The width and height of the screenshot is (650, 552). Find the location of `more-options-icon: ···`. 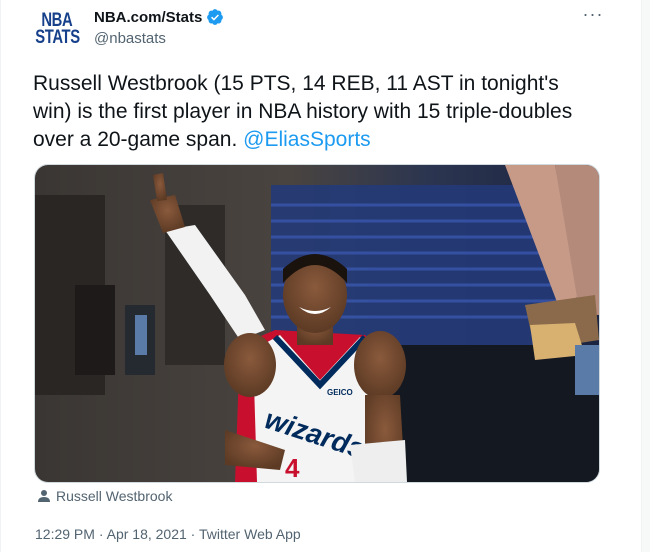

more-options-icon: ··· is located at coordinates (593, 14).